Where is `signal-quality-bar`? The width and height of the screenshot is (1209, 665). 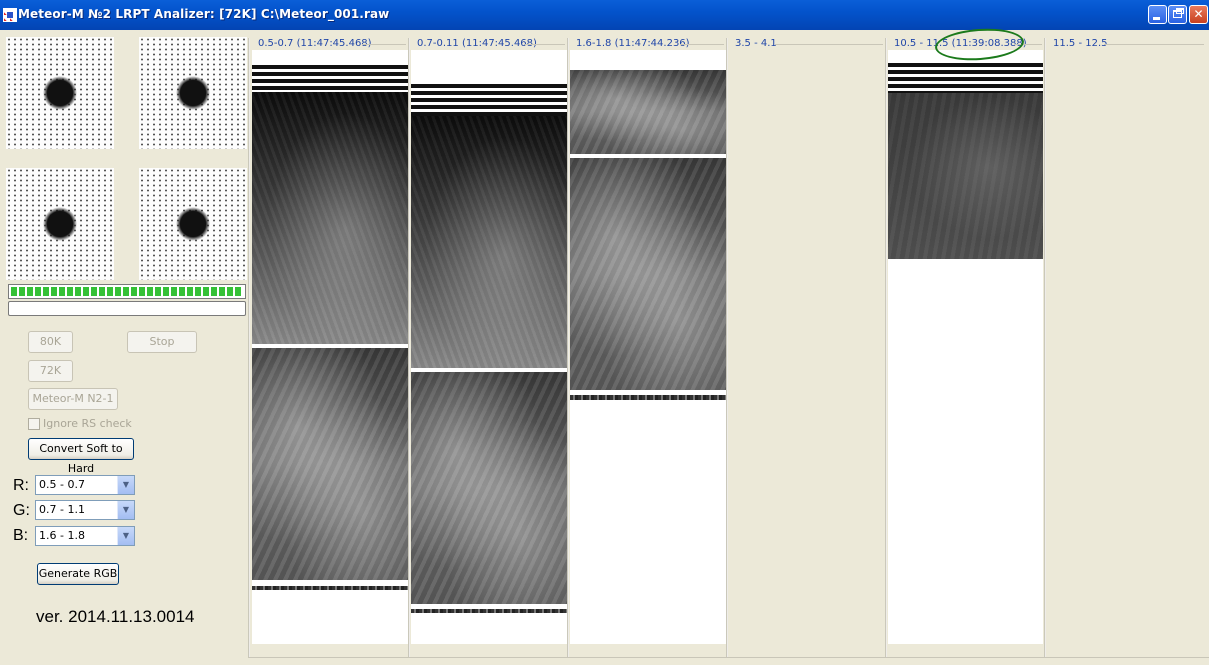 signal-quality-bar is located at coordinates (127, 291).